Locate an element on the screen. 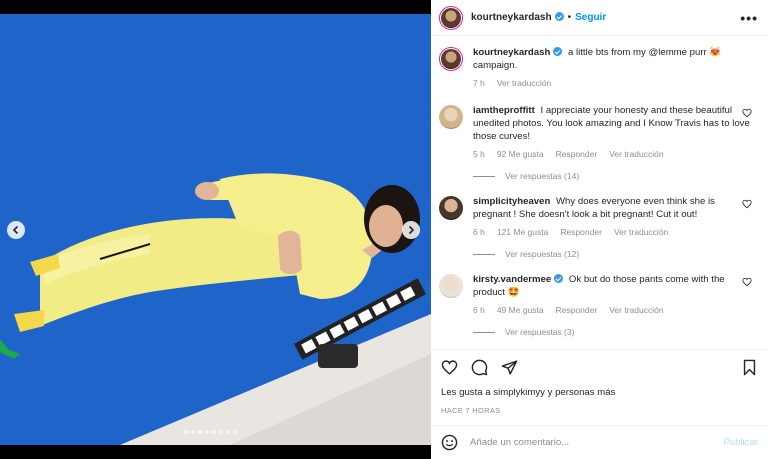  more-options-icon: ••• is located at coordinates (749, 18).